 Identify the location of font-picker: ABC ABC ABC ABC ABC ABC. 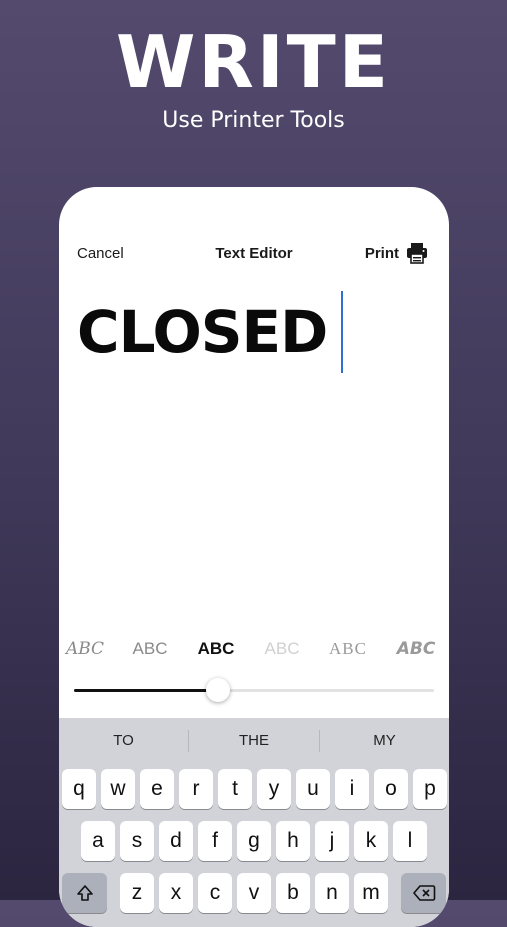
(254, 650).